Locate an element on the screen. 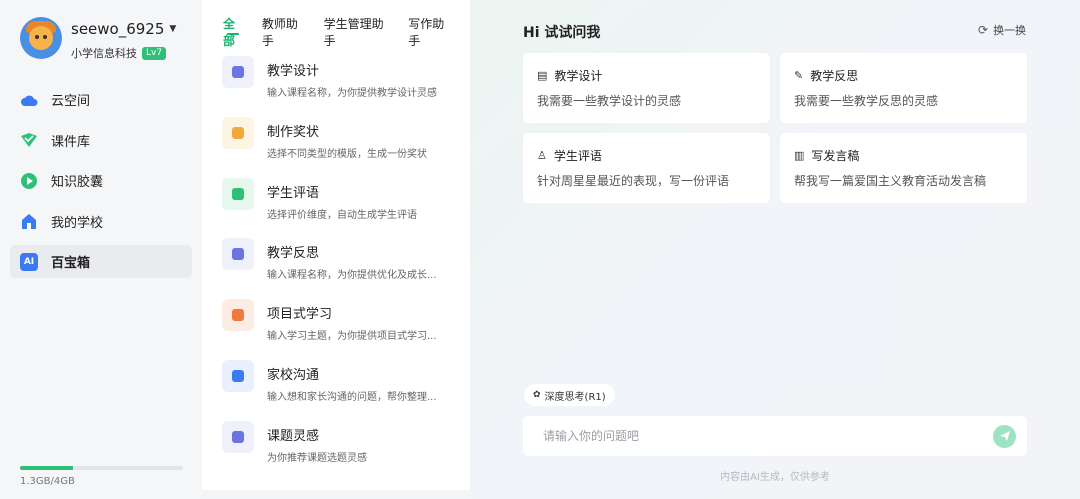 This screenshot has height=499, width=1080. sidebar-item-label: 知识胶囊 is located at coordinates (77, 182).